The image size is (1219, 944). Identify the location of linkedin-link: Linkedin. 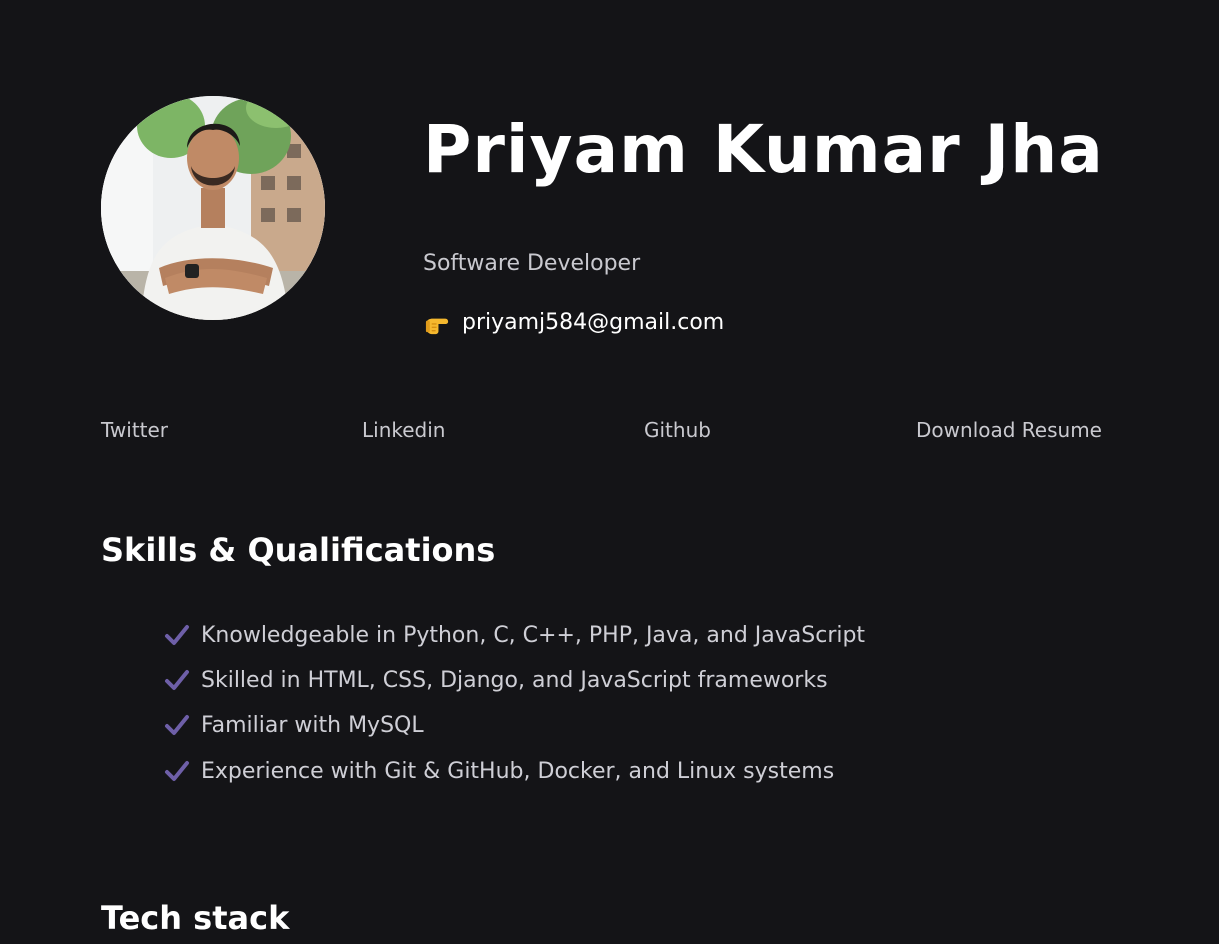
(403, 430).